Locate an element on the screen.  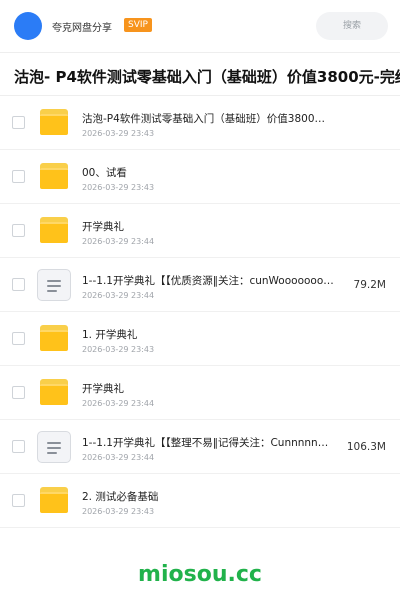
file-row: 1. 开学典礼 2026-03-29 23:43 is located at coordinates (200, 339).